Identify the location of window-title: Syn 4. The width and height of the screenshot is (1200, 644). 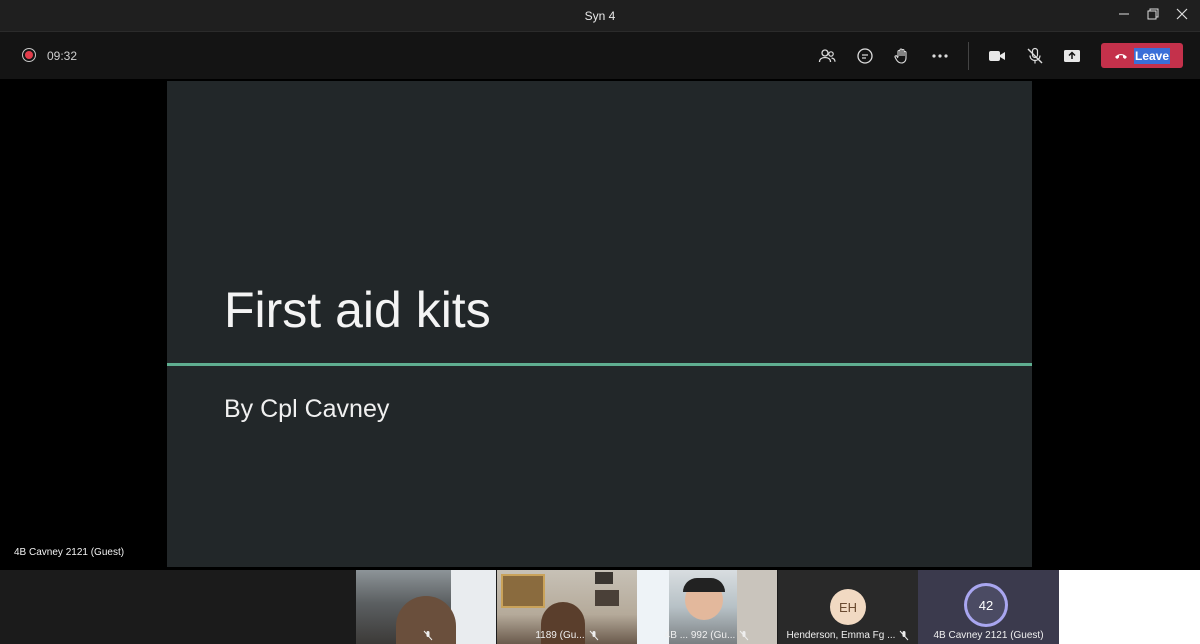
(600, 16).